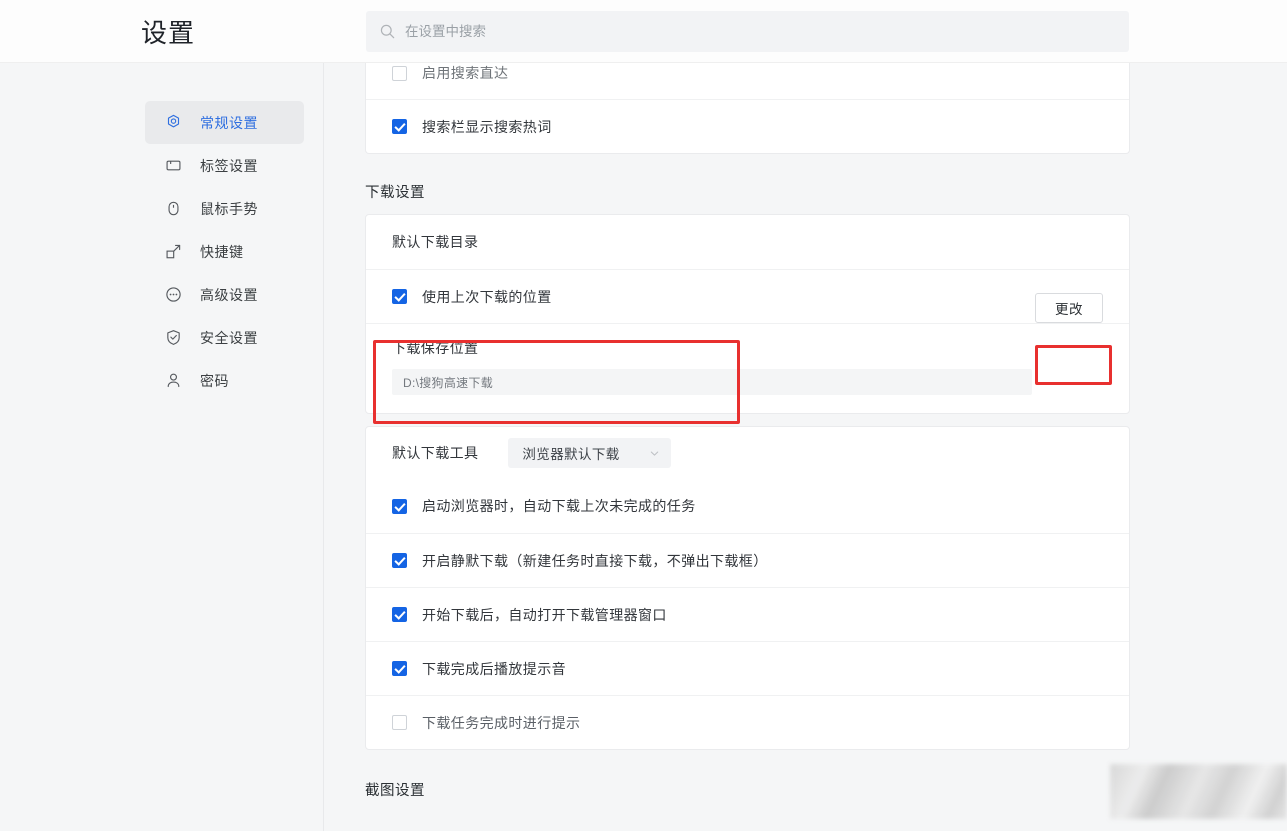  Describe the element at coordinates (747, 453) in the screenshot. I see `default-download-tool-row: 默认下载工具 浏览器默认下载` at that location.